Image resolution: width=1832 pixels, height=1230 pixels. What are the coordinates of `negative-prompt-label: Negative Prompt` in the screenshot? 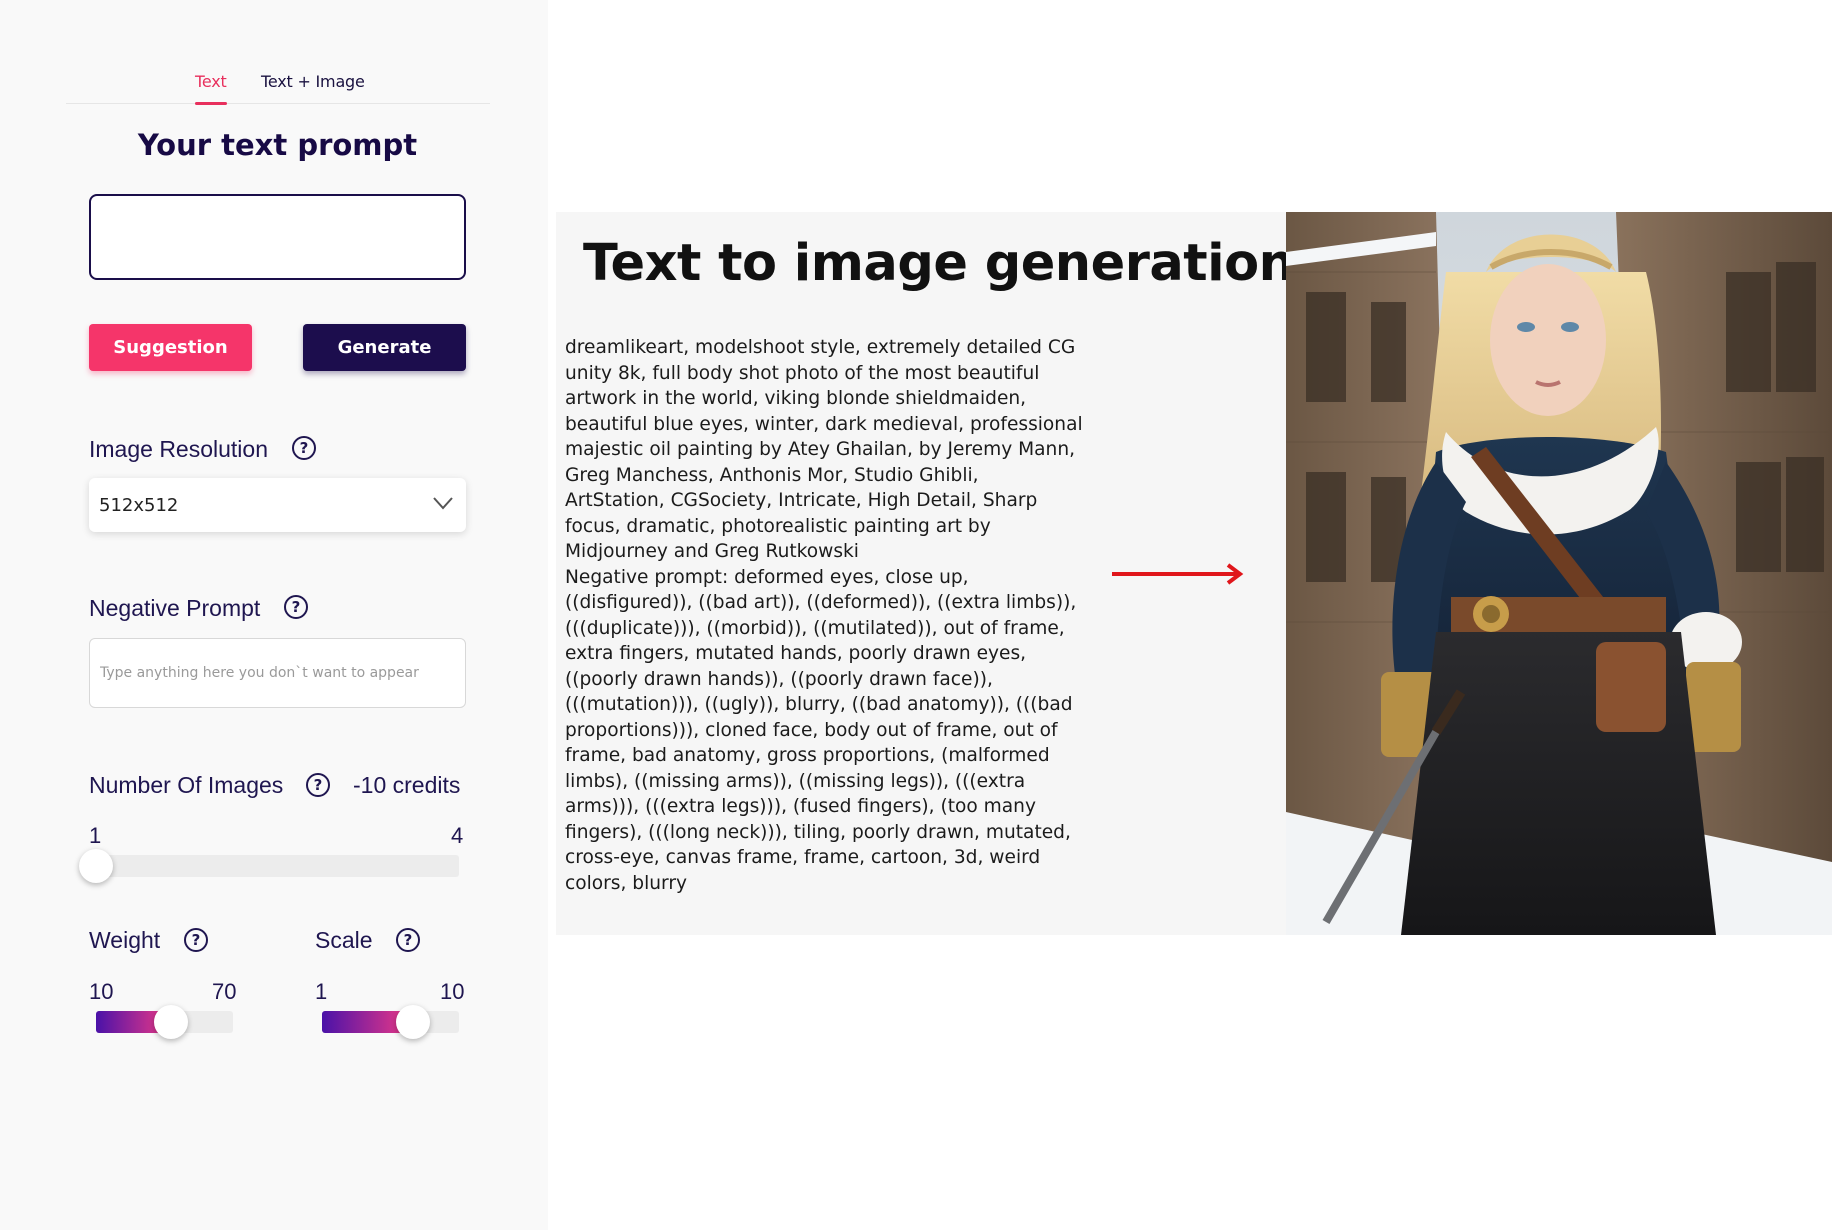 It's located at (175, 608).